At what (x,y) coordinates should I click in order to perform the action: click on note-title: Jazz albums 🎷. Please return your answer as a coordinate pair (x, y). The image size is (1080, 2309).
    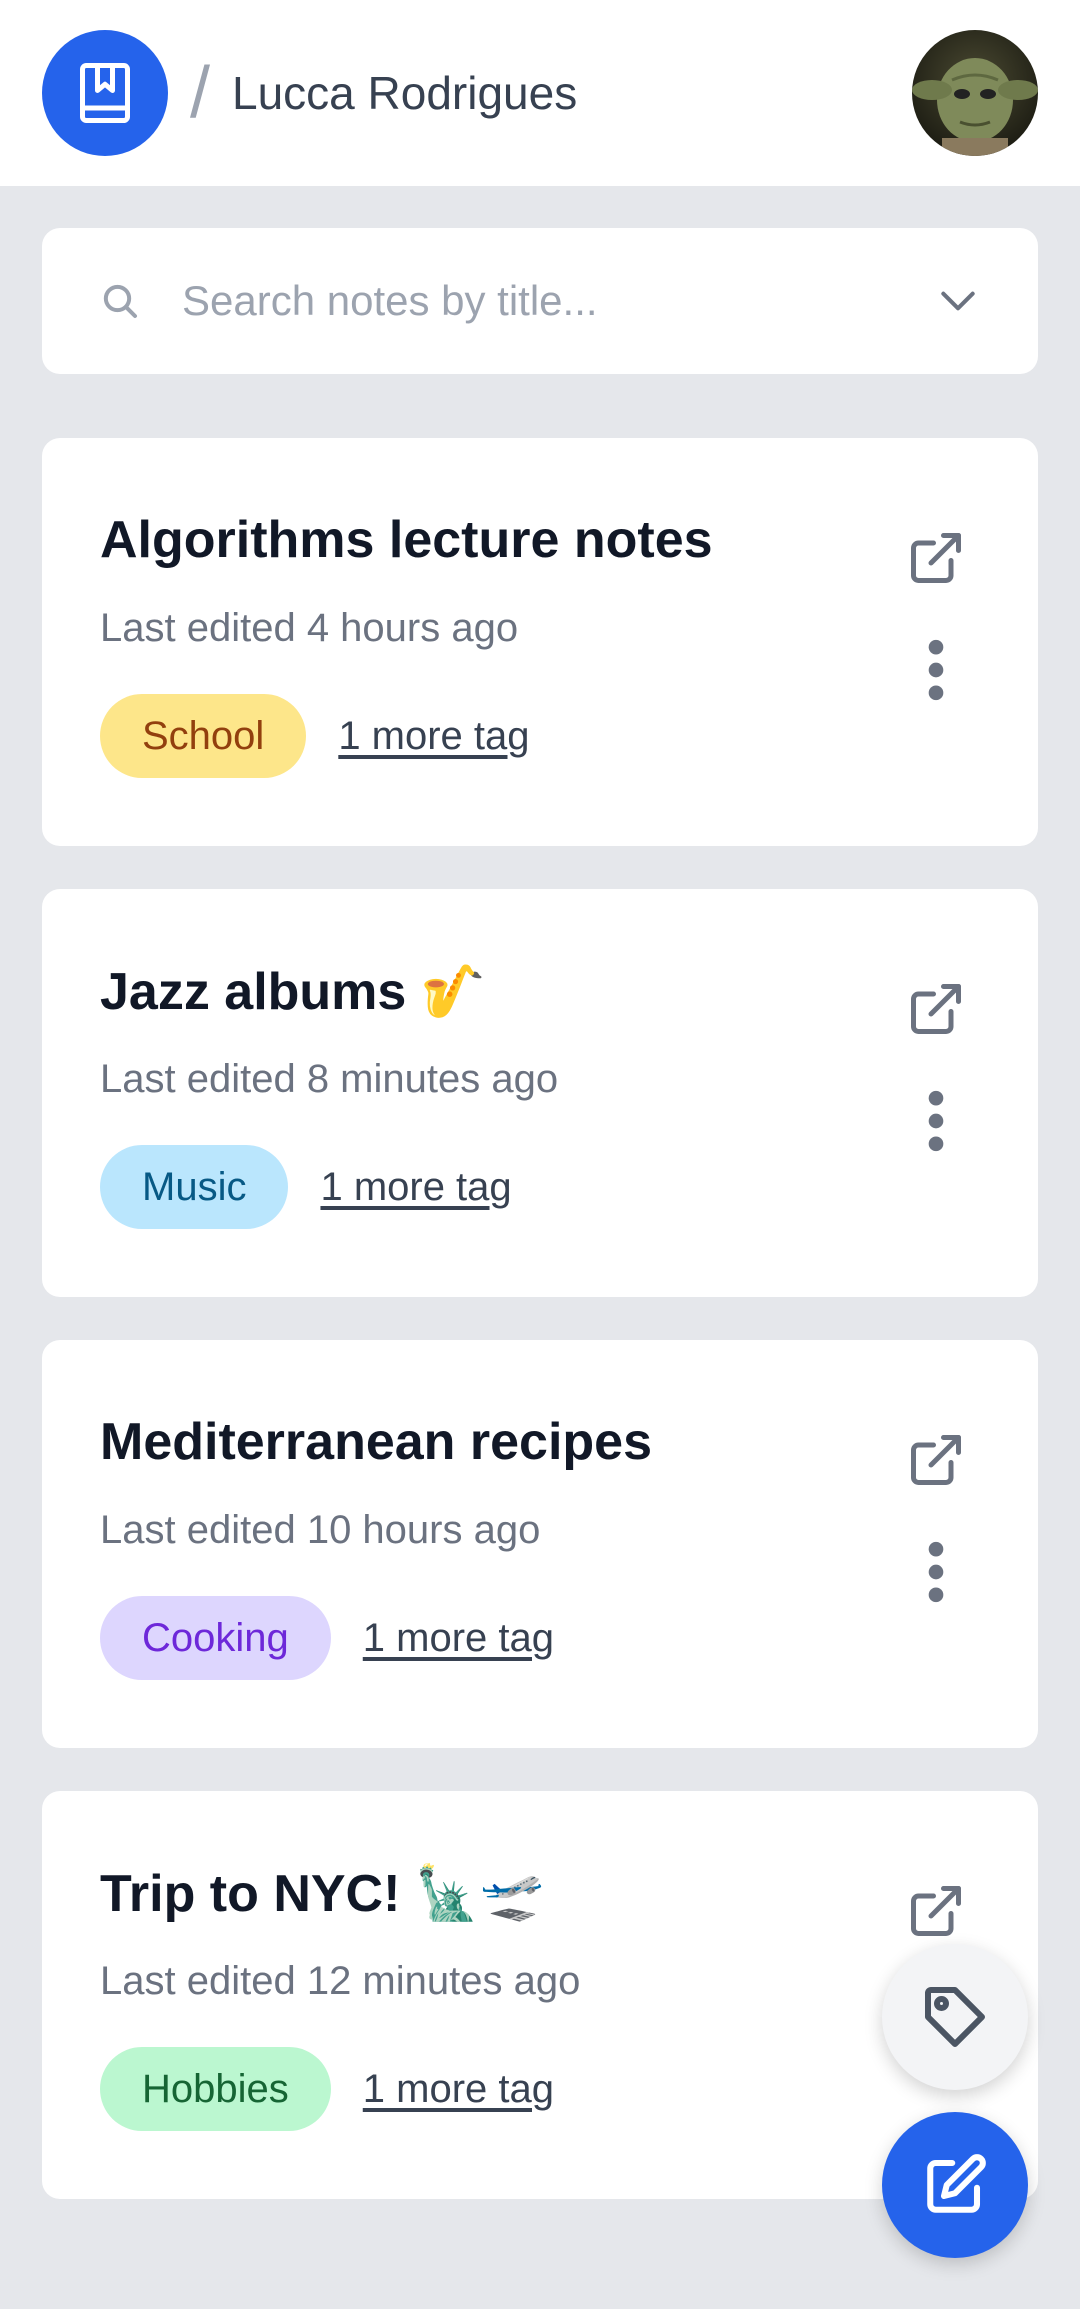
    Looking at the image, I should click on (293, 991).